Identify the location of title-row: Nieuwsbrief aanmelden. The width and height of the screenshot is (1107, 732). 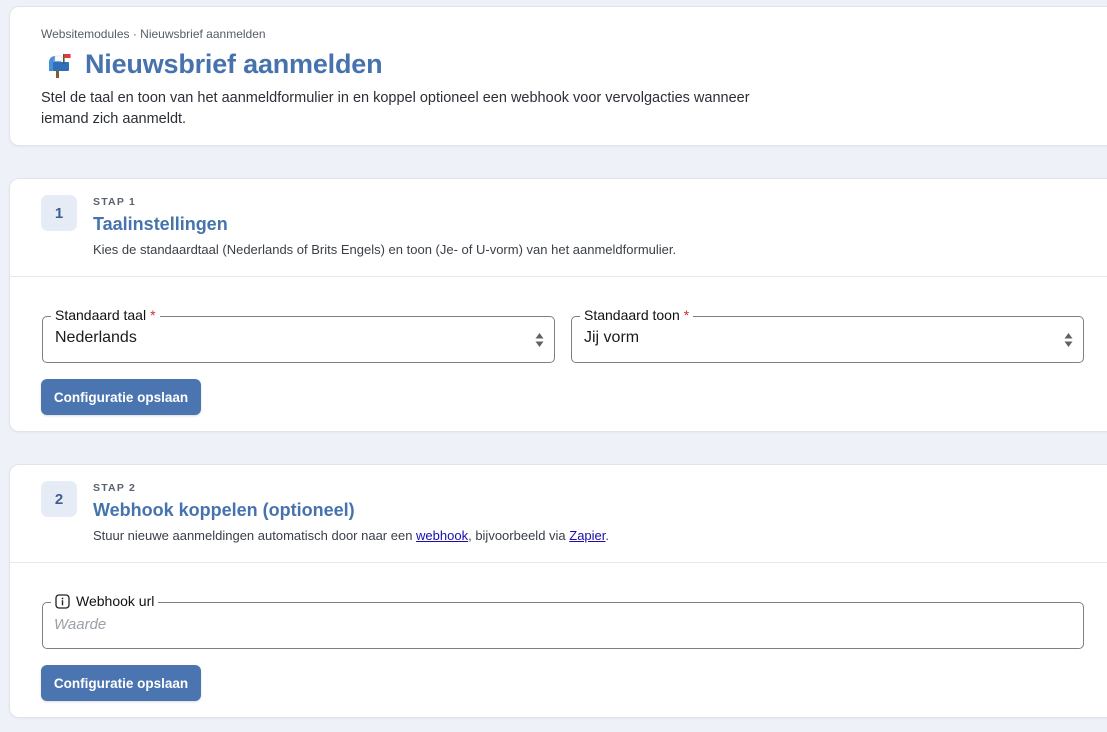
(214, 64).